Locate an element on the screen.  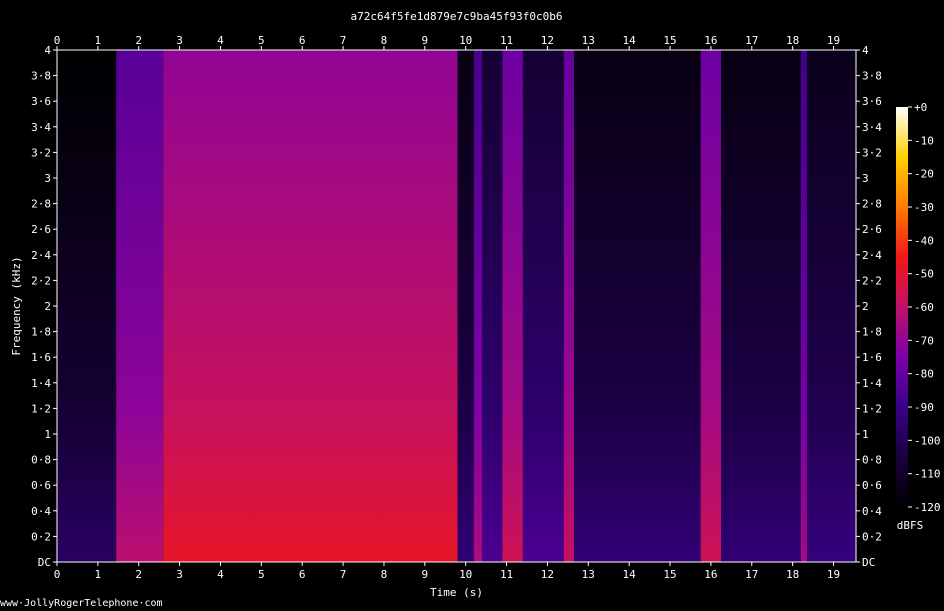
colorbar-tick-label: -110 is located at coordinates (927, 474).